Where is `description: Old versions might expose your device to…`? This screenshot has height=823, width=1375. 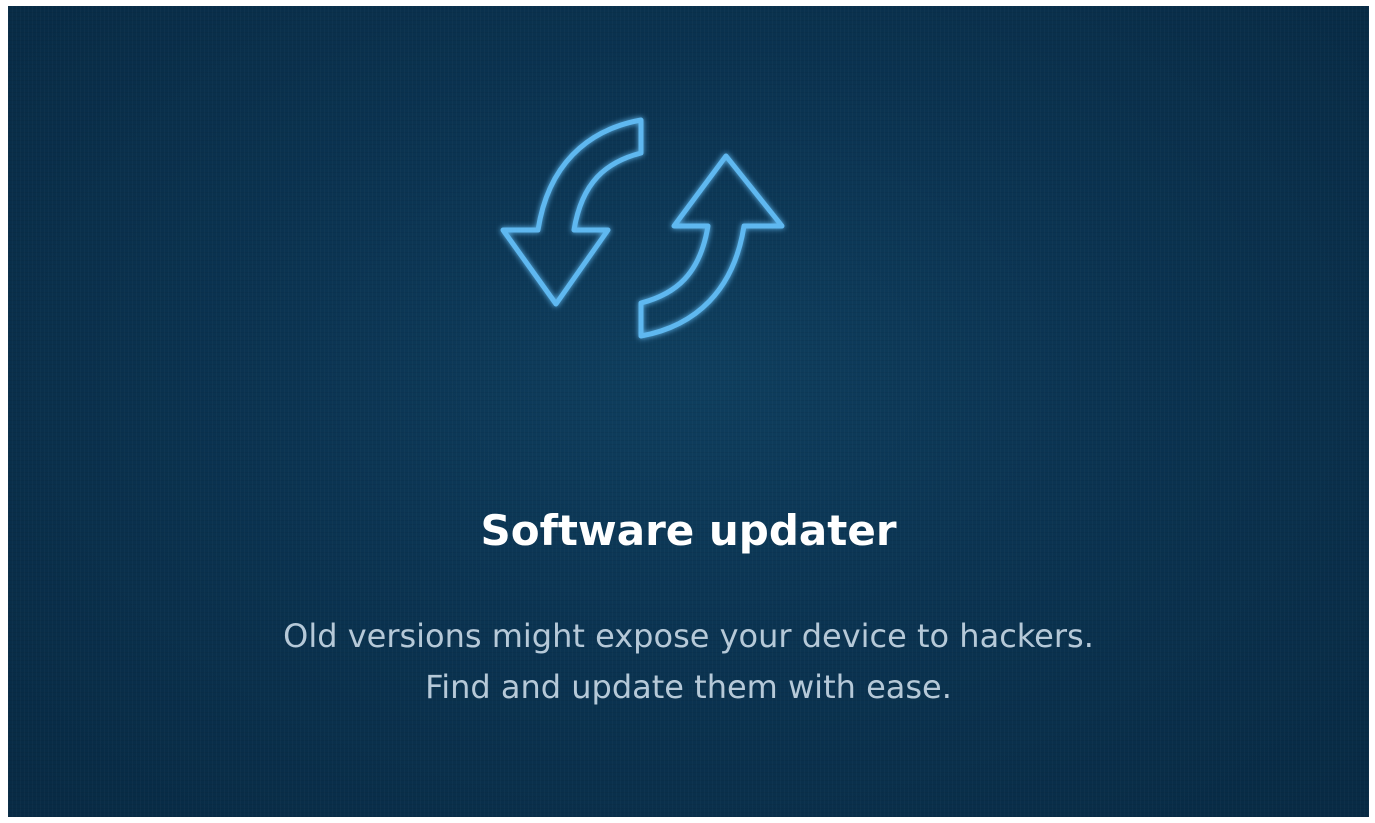 description: Old versions might expose your device to… is located at coordinates (688, 662).